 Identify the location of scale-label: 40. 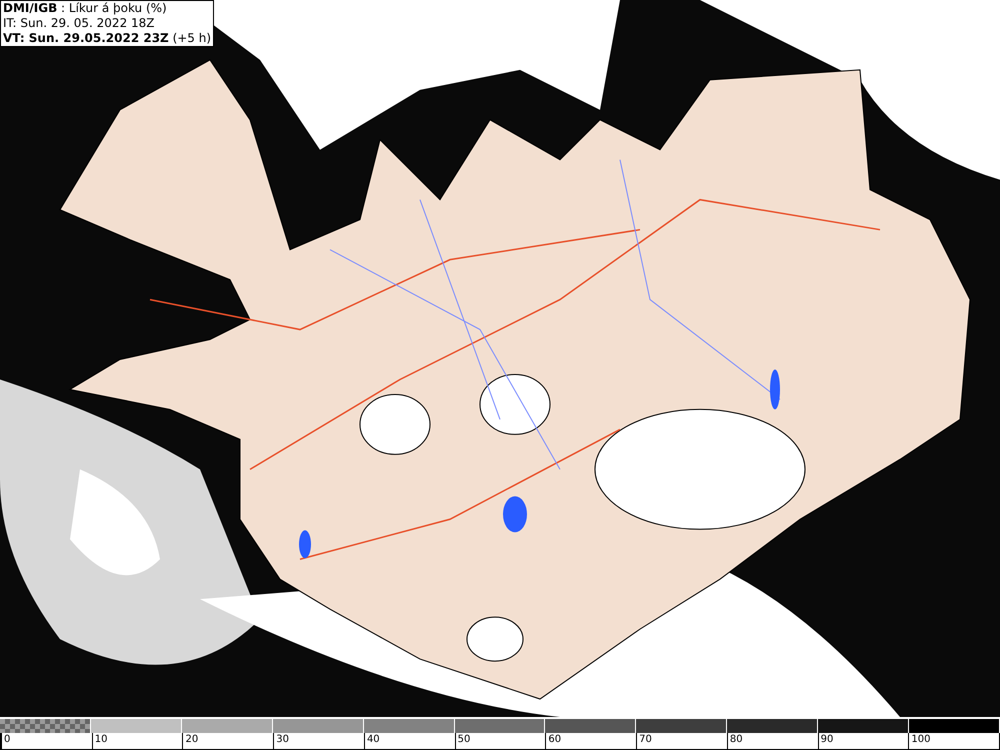
(373, 739).